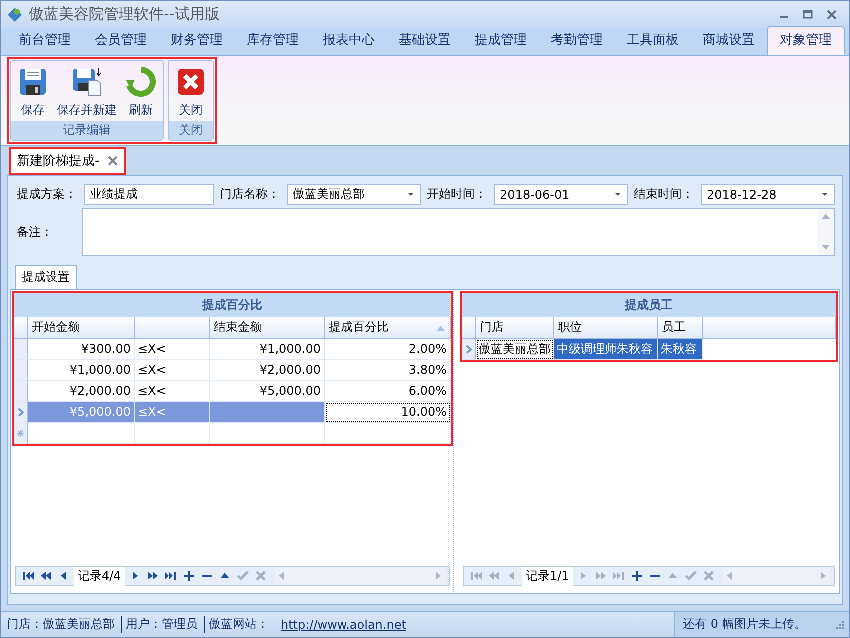  Describe the element at coordinates (236, 624) in the screenshot. I see `status-text: 傲蓝网站：` at that location.